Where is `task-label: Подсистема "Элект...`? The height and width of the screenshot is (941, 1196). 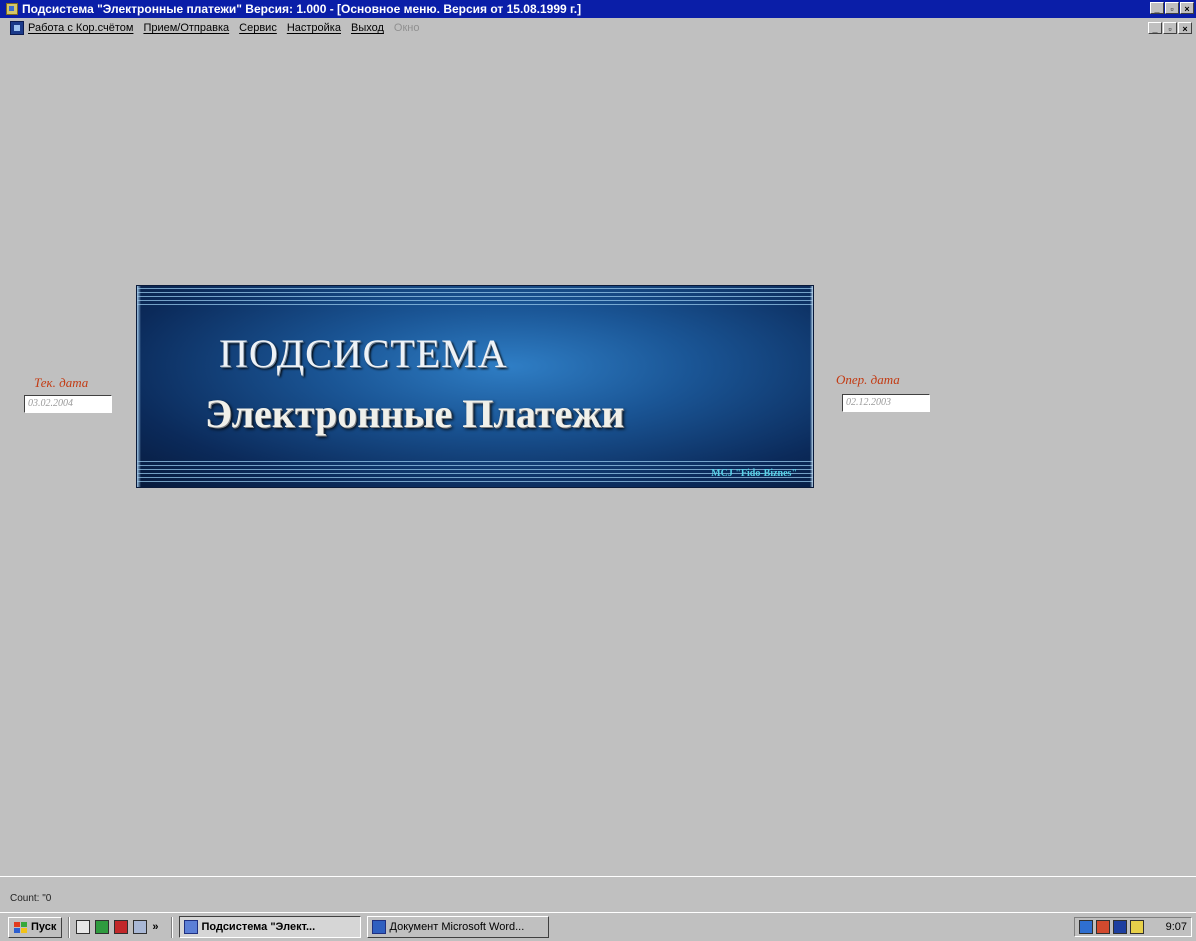 task-label: Подсистема "Элект... is located at coordinates (258, 927).